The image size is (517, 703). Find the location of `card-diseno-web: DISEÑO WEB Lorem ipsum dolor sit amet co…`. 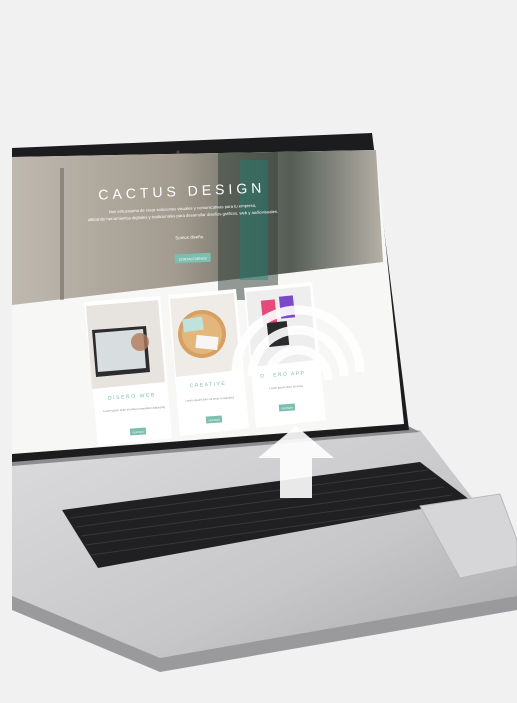

card-diseno-web: DISEÑO WEB Lorem ipsum dolor sit amet co… is located at coordinates (128, 371).